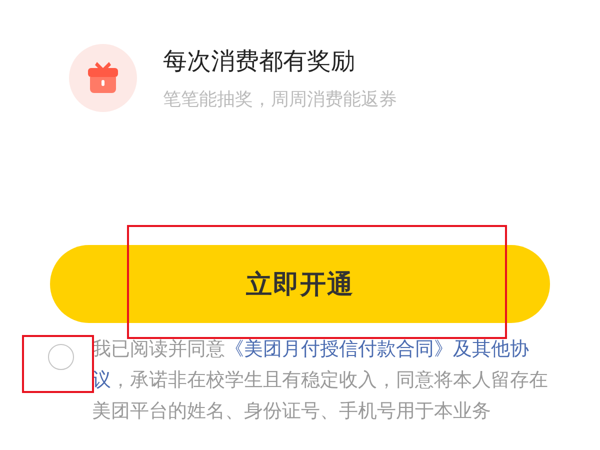  I want to click on agreement-text: 我已阅读并同意《美团月付授信付款合同》及其他协 议，承诺非在校学生且有稳定收入，同意将本人留存在美团平台的姓名、身份证号、手机号用于本业务, so click(320, 380).